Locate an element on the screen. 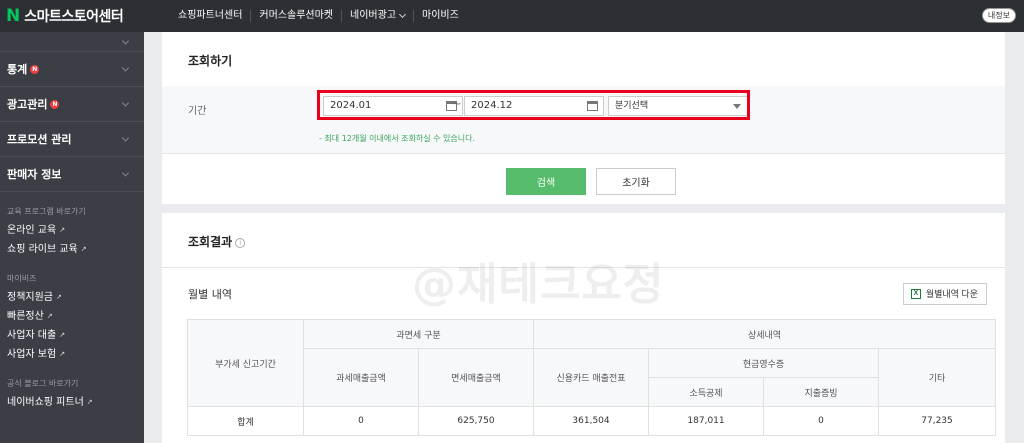  cell-exempt: 625,750 is located at coordinates (476, 421).